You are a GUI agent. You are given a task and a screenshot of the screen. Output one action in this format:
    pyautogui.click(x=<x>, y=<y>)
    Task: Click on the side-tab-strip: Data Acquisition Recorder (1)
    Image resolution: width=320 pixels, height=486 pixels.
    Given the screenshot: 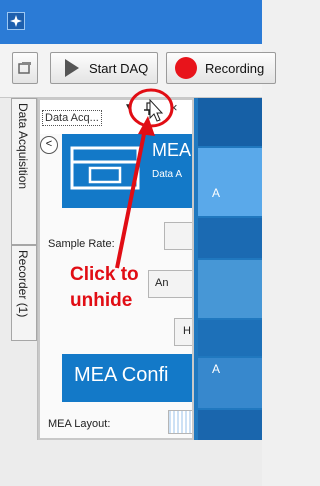 What is the action you would take?
    pyautogui.click(x=19, y=269)
    